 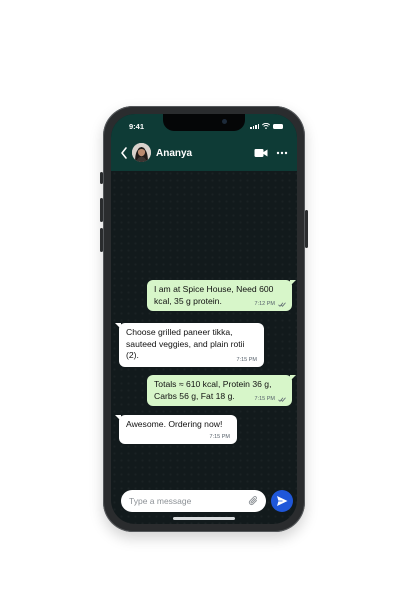 What do you see at coordinates (101, 210) in the screenshot?
I see `volume-up-button` at bounding box center [101, 210].